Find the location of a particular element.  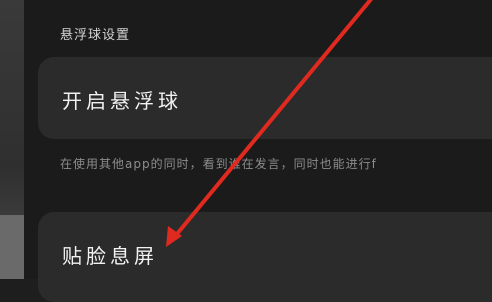

background-app-strip is located at coordinates (12, 139).